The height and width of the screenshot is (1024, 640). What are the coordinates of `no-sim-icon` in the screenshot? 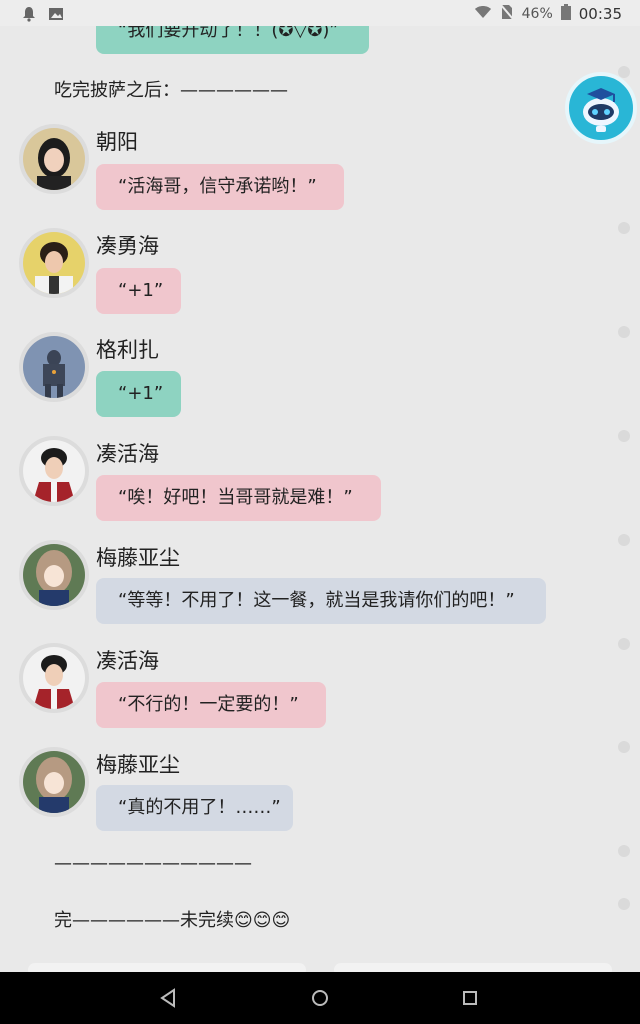 It's located at (506, 14).